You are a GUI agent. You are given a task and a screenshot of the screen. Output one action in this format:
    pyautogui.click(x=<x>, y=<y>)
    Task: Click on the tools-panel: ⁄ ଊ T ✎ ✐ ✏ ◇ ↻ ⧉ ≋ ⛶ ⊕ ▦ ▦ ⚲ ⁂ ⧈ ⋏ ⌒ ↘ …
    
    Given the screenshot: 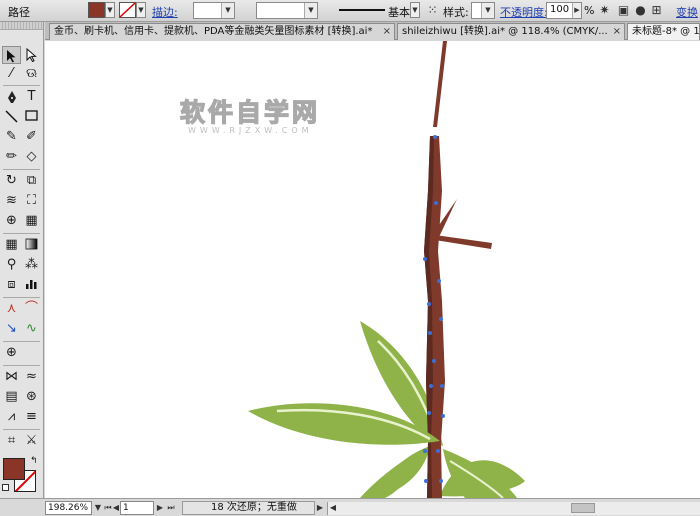 What is the action you would take?
    pyautogui.click(x=22, y=269)
    